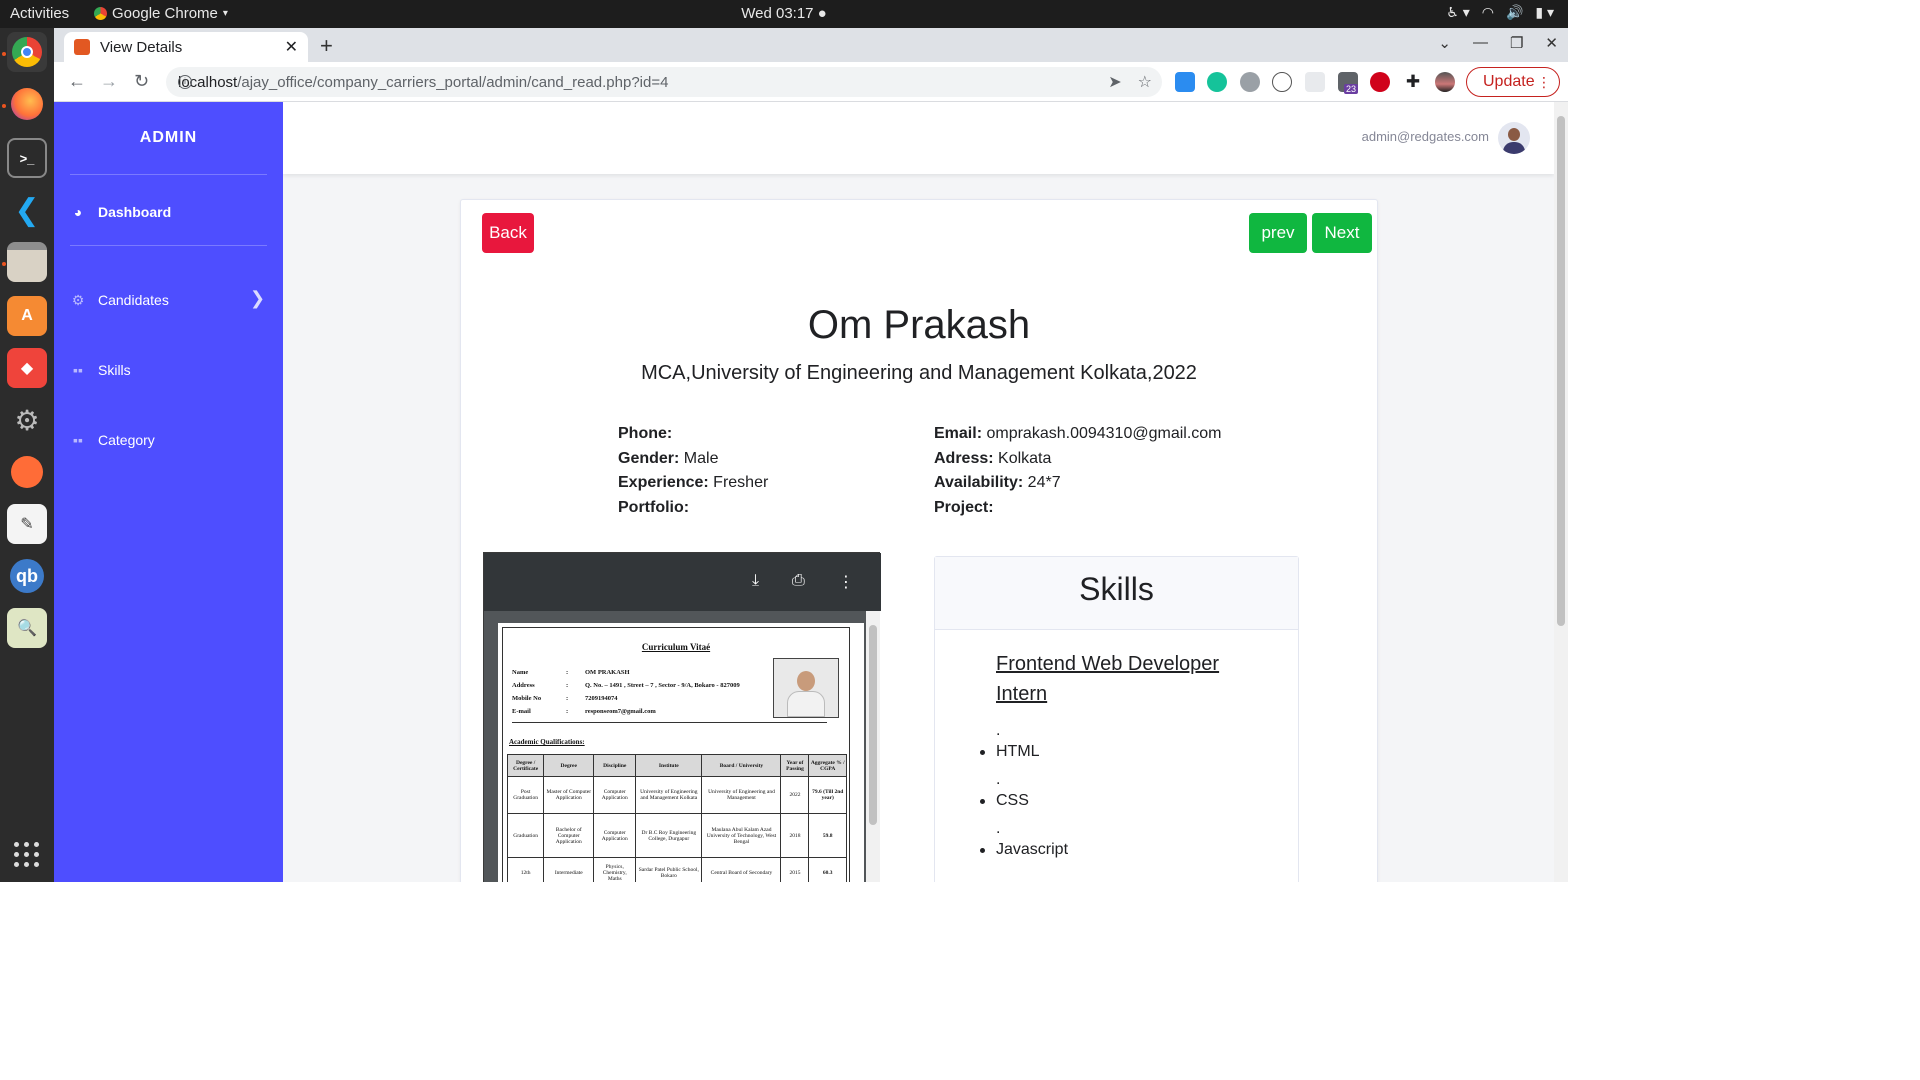  Describe the element at coordinates (1551, 43) in the screenshot. I see `close-window-icon: ✕` at that location.